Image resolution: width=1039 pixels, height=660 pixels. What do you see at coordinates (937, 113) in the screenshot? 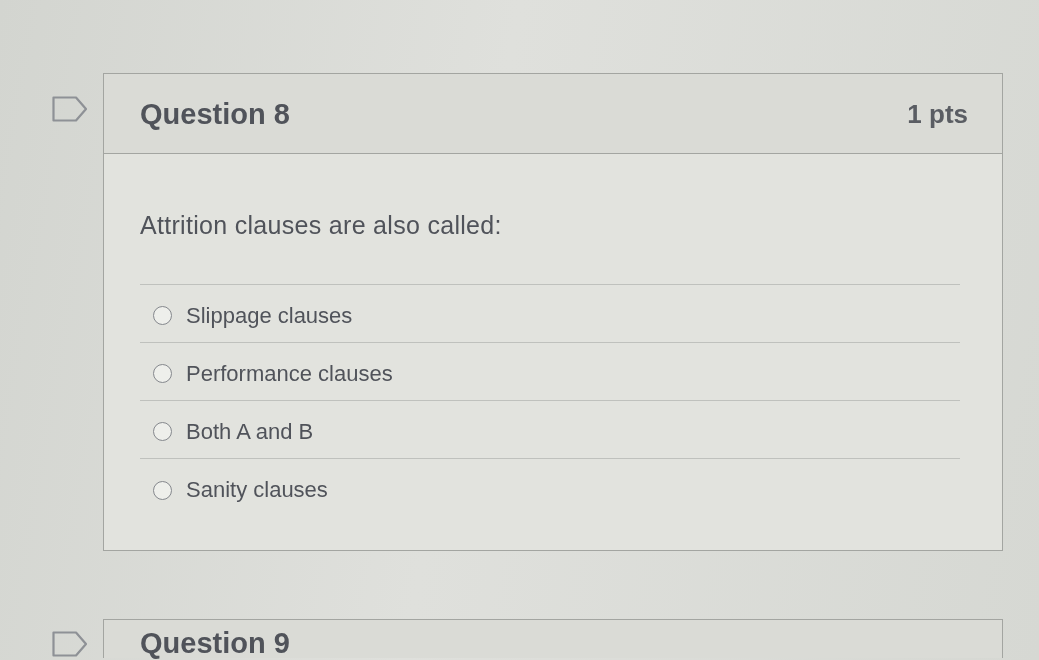
I see `points-label: 1 pts` at bounding box center [937, 113].